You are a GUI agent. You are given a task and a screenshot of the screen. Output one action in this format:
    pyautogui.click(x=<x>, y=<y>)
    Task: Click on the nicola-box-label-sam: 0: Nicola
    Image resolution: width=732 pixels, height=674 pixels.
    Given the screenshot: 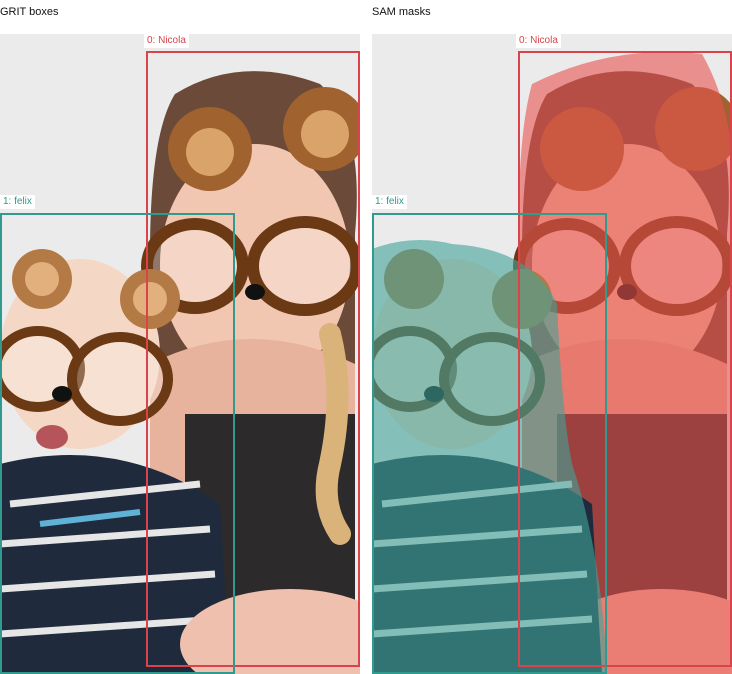 What is the action you would take?
    pyautogui.click(x=538, y=41)
    